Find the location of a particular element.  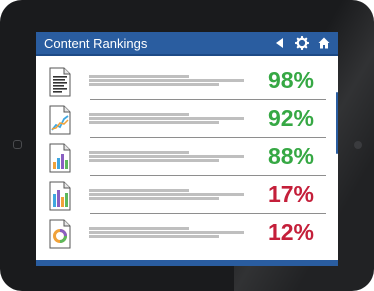

ranking-percentage: 88% is located at coordinates (290, 156).